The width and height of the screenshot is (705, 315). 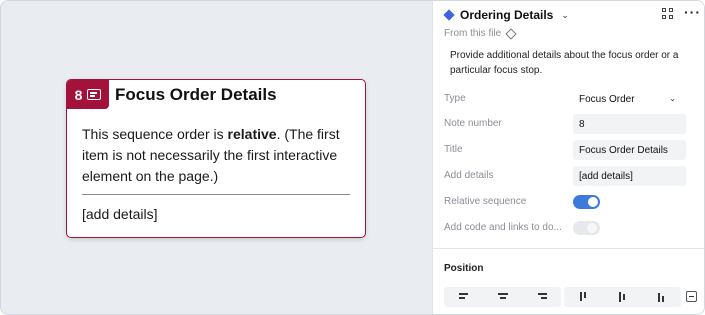 I want to click on add-details-label: Add details, so click(x=469, y=175).